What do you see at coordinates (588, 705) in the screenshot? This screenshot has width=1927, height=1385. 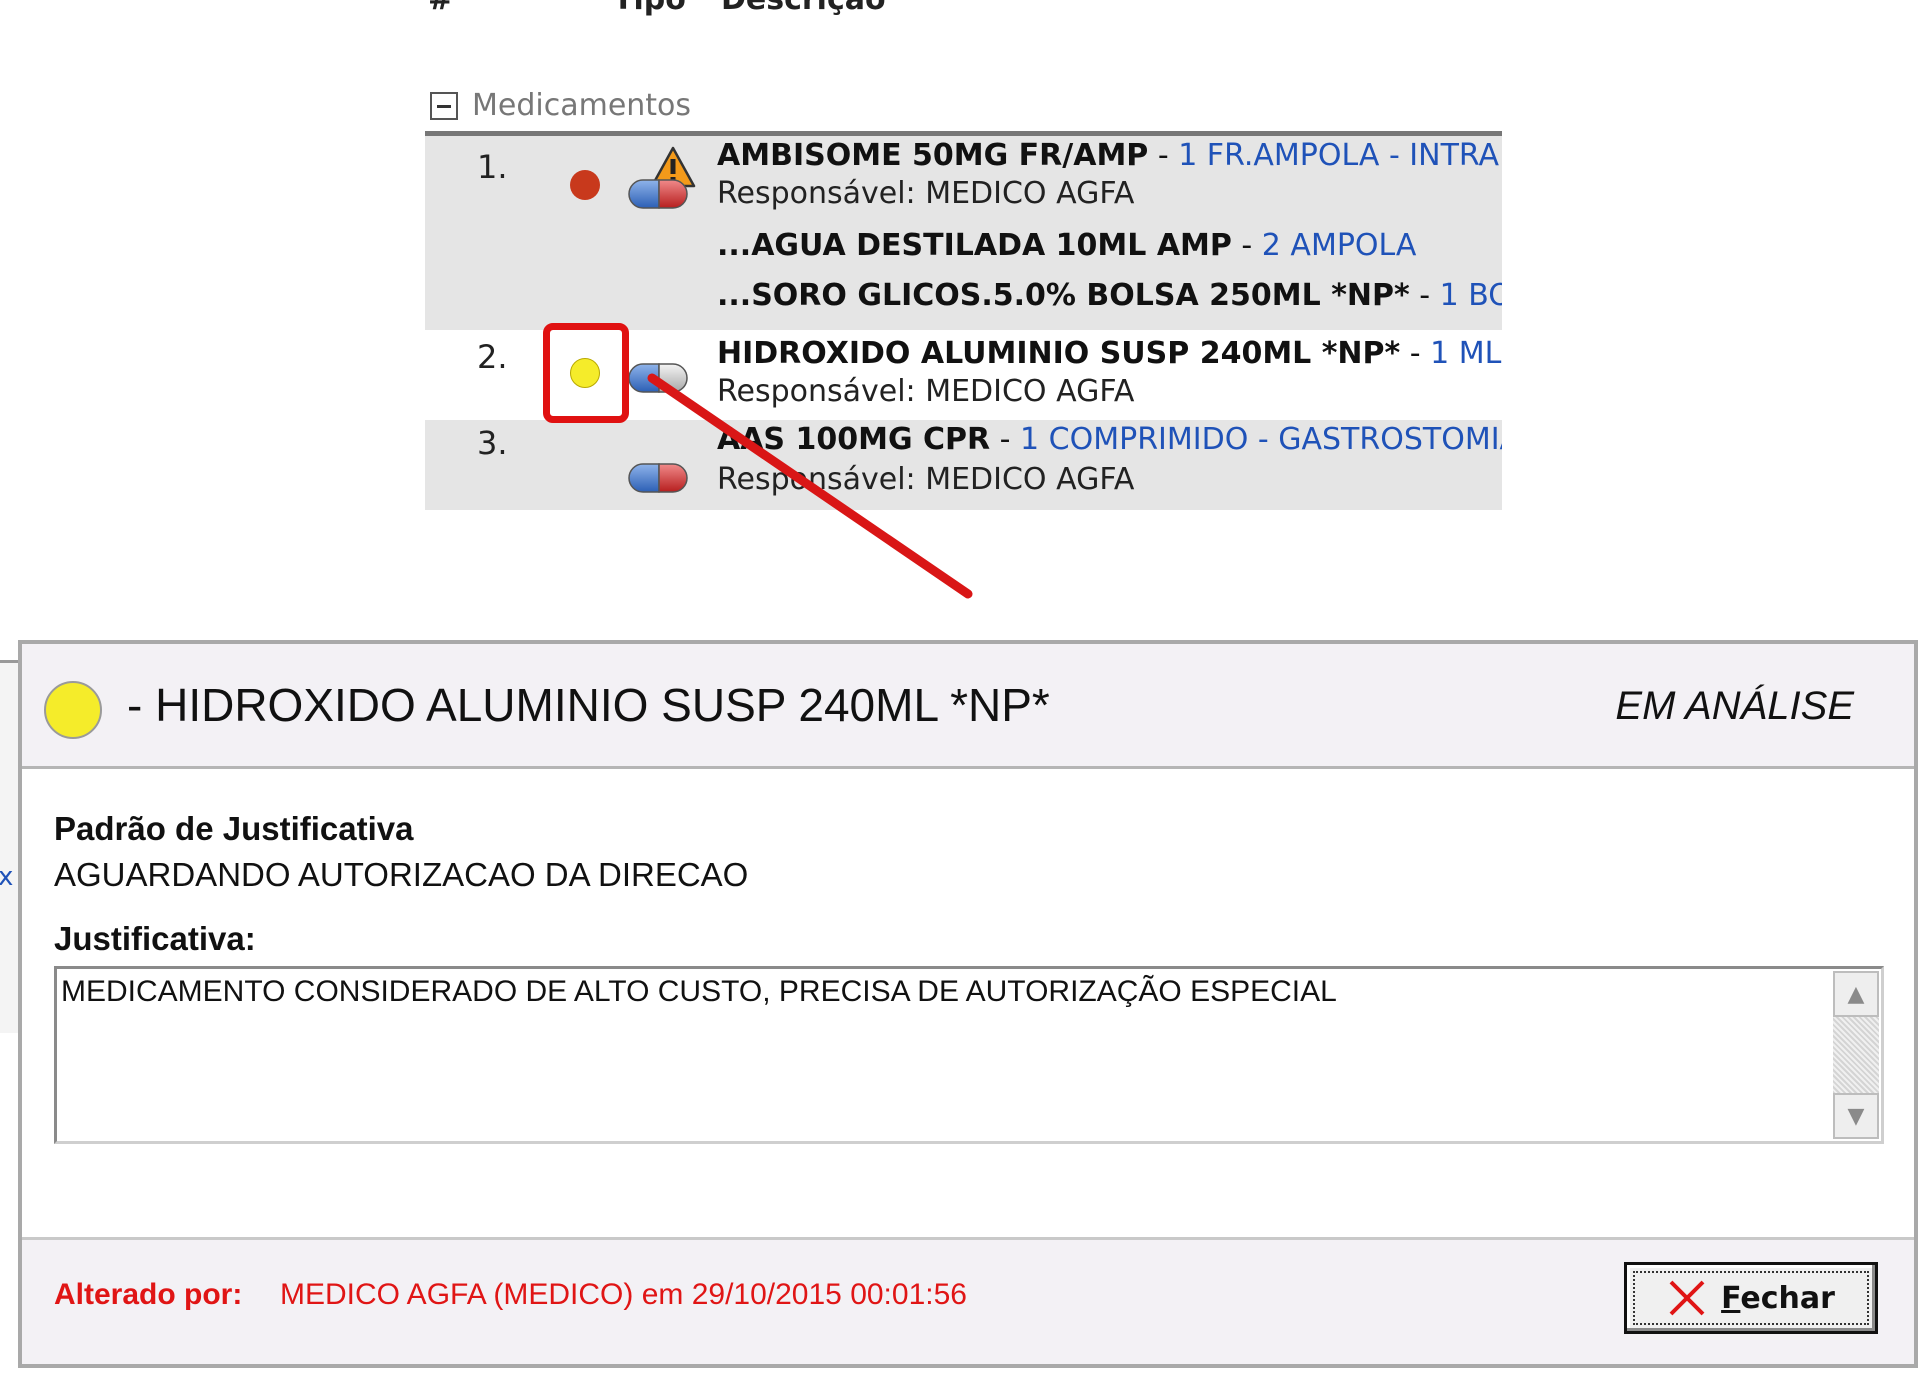 I see `dialog-title: - HIDROXIDO ALUMINIO SUSP 240ML *NP*` at bounding box center [588, 705].